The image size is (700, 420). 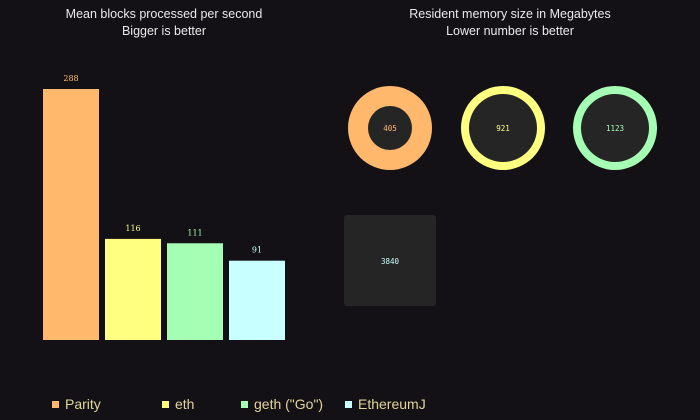 What do you see at coordinates (70, 78) in the screenshot?
I see `bar-label-0: 288` at bounding box center [70, 78].